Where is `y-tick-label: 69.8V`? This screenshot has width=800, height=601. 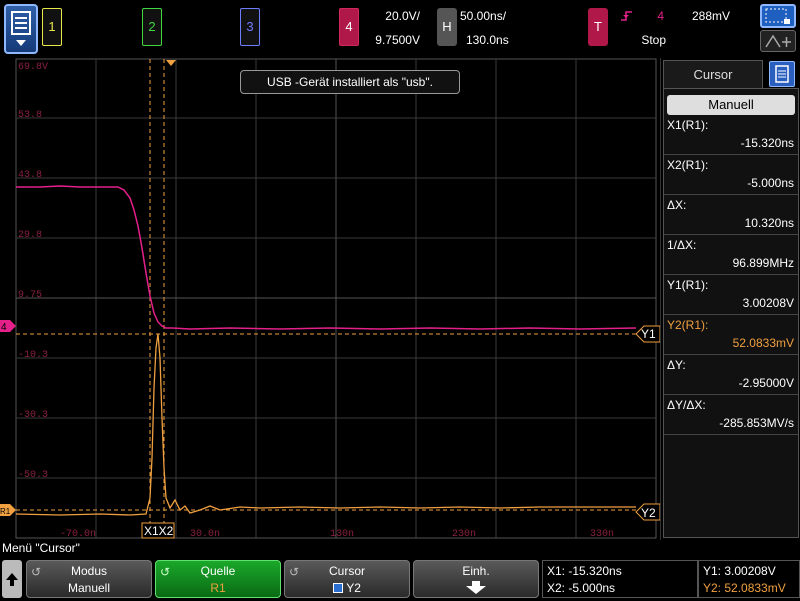
y-tick-label: 69.8V is located at coordinates (33, 67).